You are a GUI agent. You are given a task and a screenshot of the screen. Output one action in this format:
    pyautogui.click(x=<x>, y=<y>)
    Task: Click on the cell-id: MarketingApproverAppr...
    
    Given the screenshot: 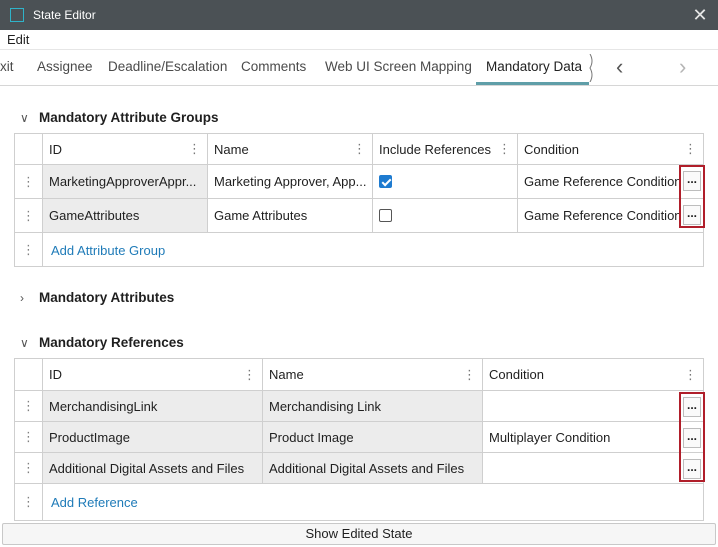 What is the action you would take?
    pyautogui.click(x=125, y=181)
    